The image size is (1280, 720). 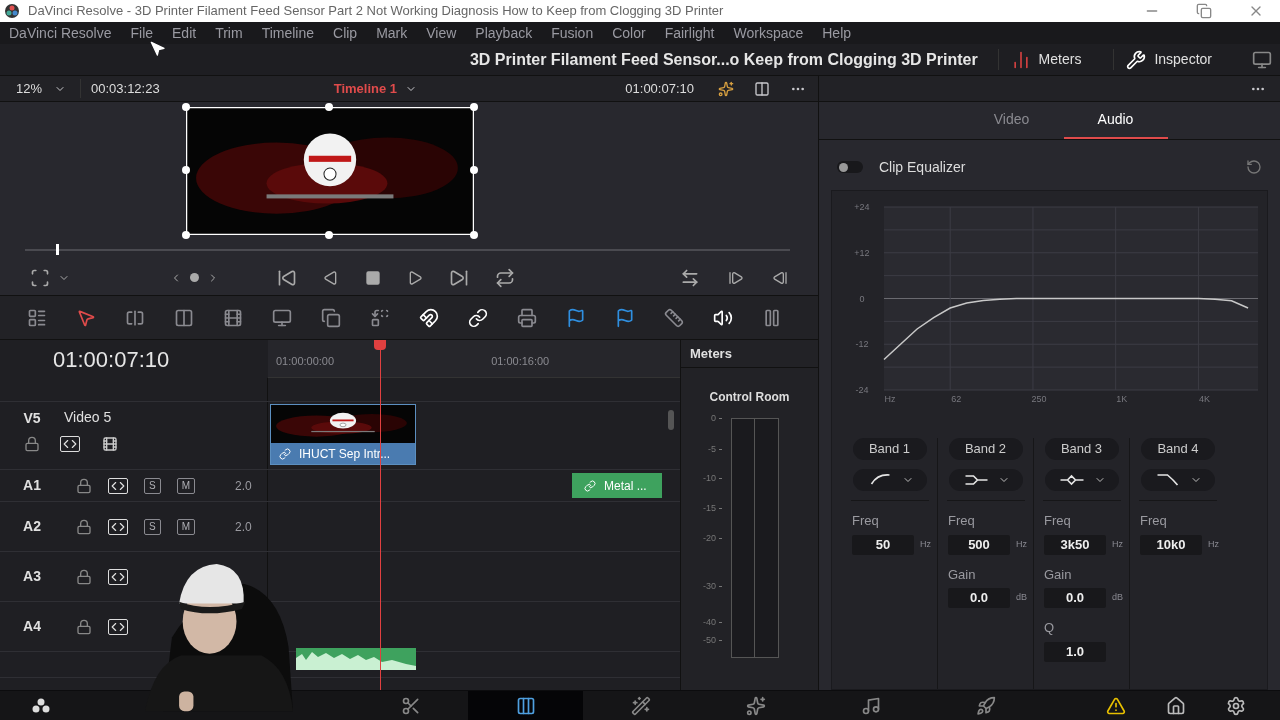 What do you see at coordinates (1171, 544) in the screenshot?
I see `value-field: 10k0` at bounding box center [1171, 544].